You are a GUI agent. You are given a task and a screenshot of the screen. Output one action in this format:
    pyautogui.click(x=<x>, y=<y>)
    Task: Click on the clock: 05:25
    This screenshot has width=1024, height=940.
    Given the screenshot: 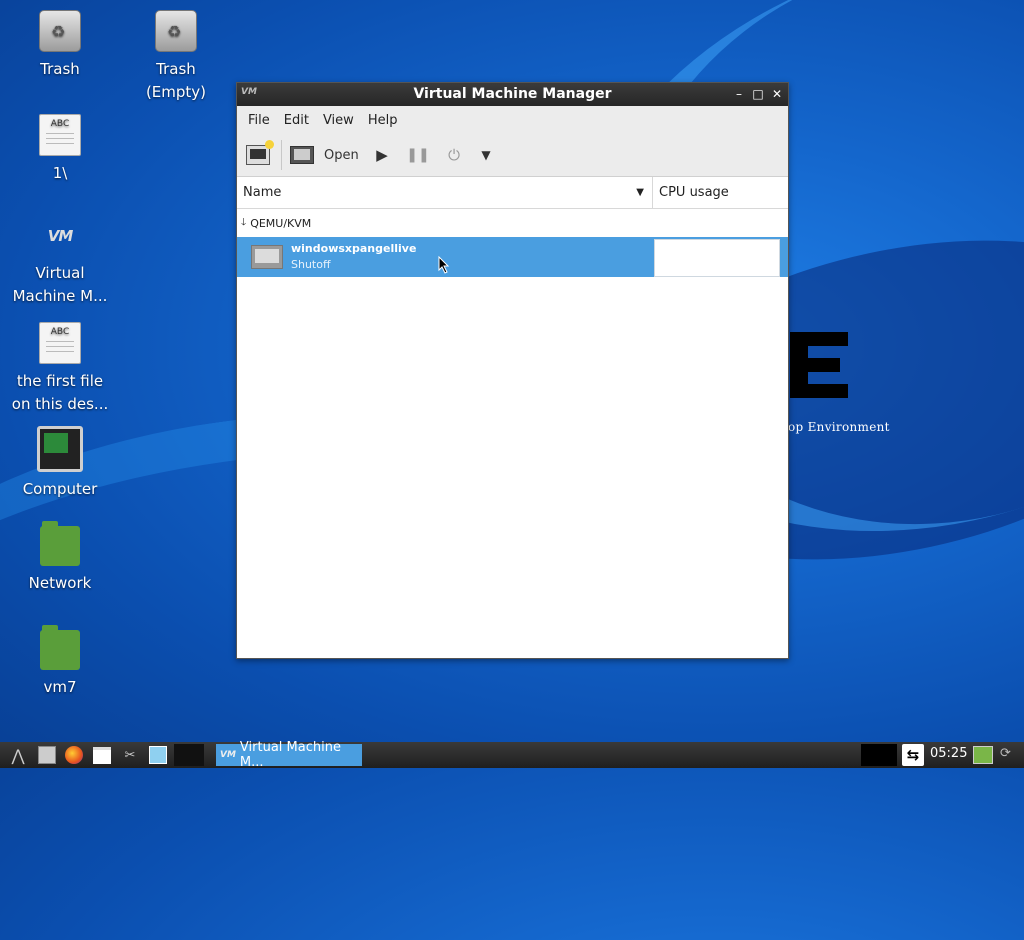 What is the action you would take?
    pyautogui.click(x=948, y=753)
    